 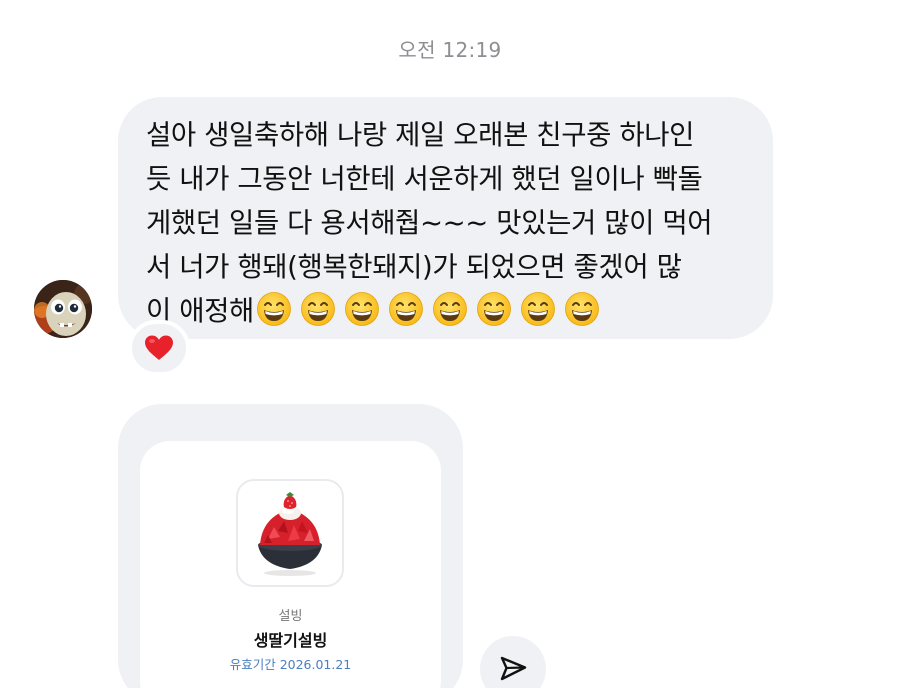 I want to click on avatar-image, so click(x=63, y=309).